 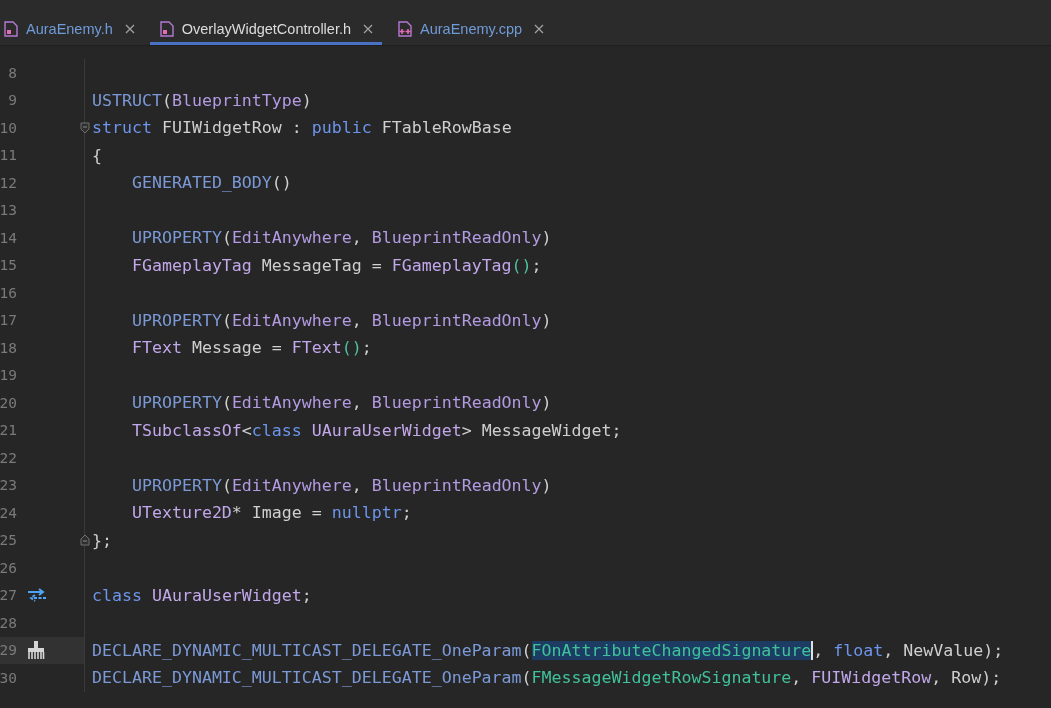 I want to click on line-number: 10, so click(x=8, y=127).